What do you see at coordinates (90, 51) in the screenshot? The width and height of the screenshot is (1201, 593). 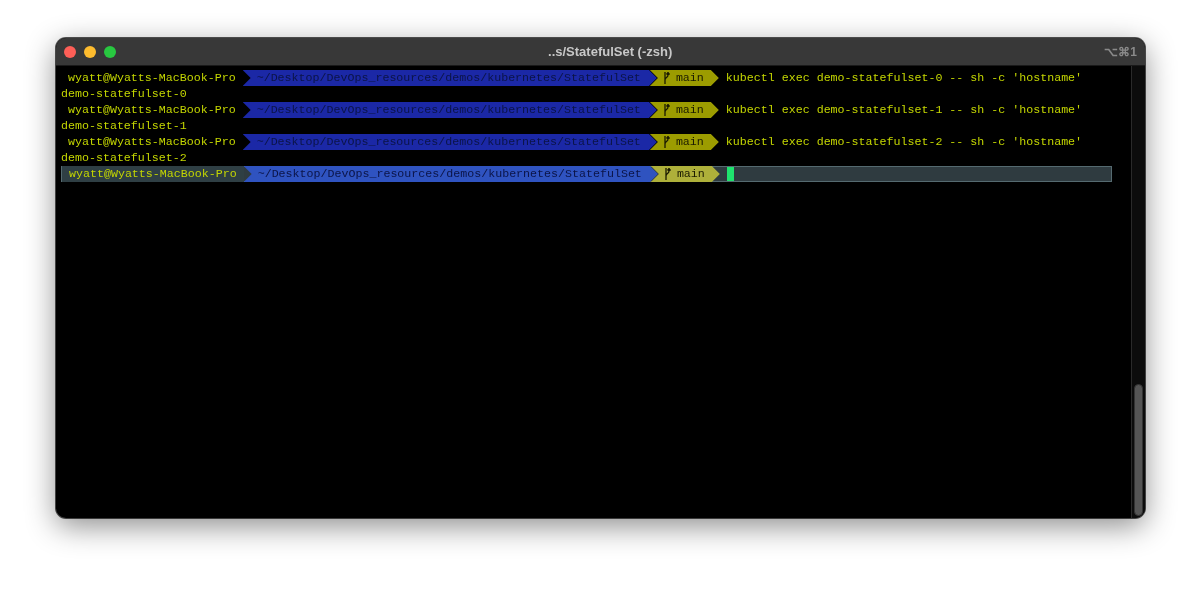 I see `minimize-button` at bounding box center [90, 51].